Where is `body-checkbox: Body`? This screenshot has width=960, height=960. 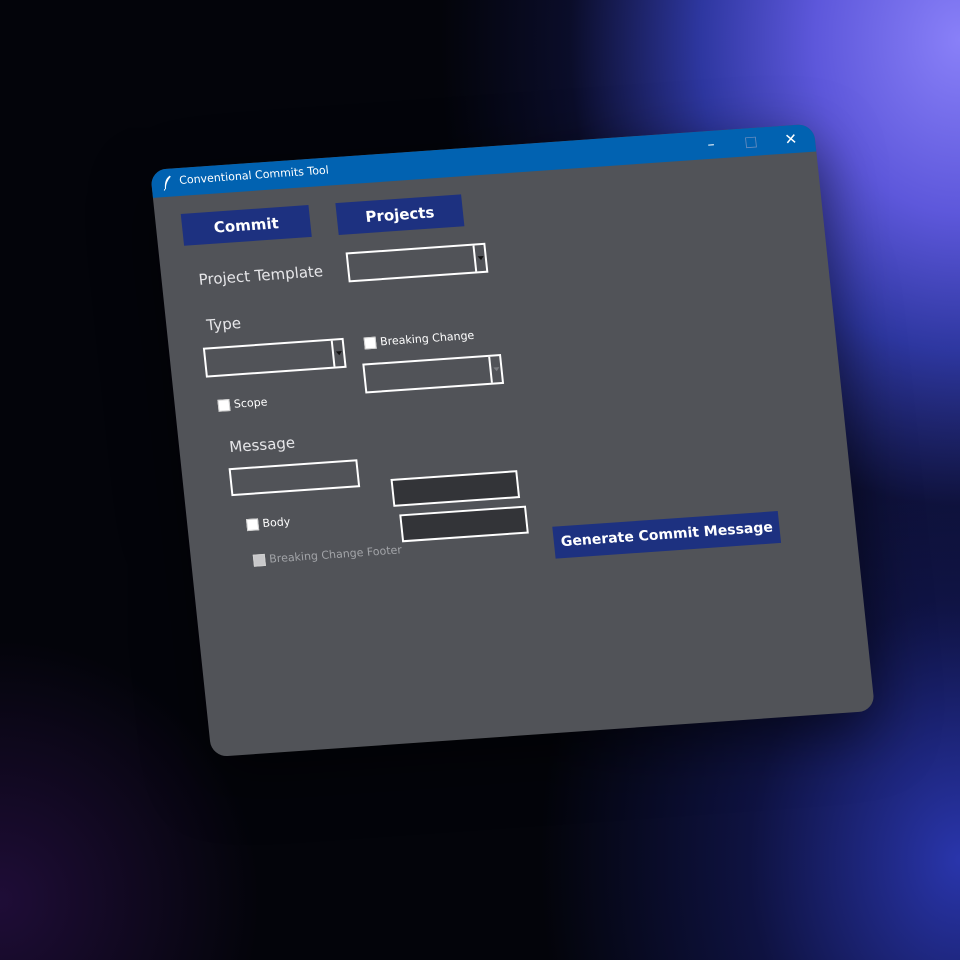 body-checkbox: Body is located at coordinates (268, 523).